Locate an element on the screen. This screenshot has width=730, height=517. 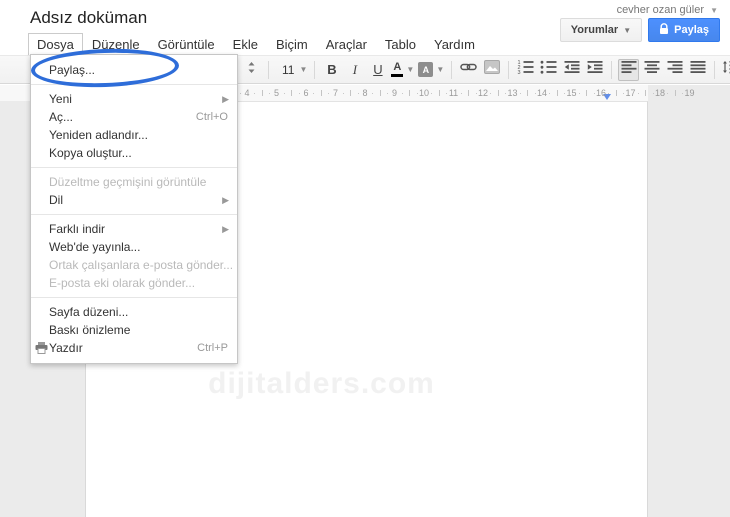
file-menu-item: Yeni ▶ is located at coordinates (134, 99).